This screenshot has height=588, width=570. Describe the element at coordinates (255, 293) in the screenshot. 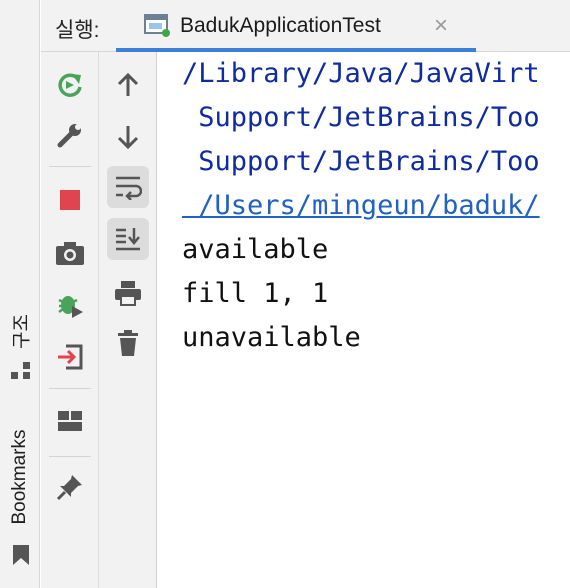

I see `console-line-output: fill 1, 1` at that location.